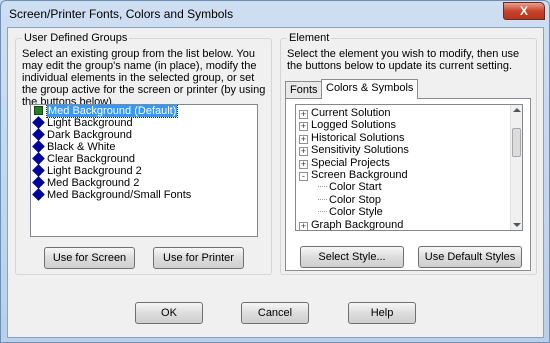 The height and width of the screenshot is (343, 550). I want to click on tree-node: - Screen Background, so click(409, 175).